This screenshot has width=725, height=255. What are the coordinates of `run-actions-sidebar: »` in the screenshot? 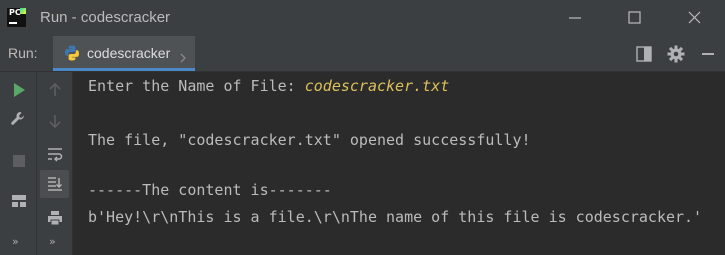 It's located at (18, 163).